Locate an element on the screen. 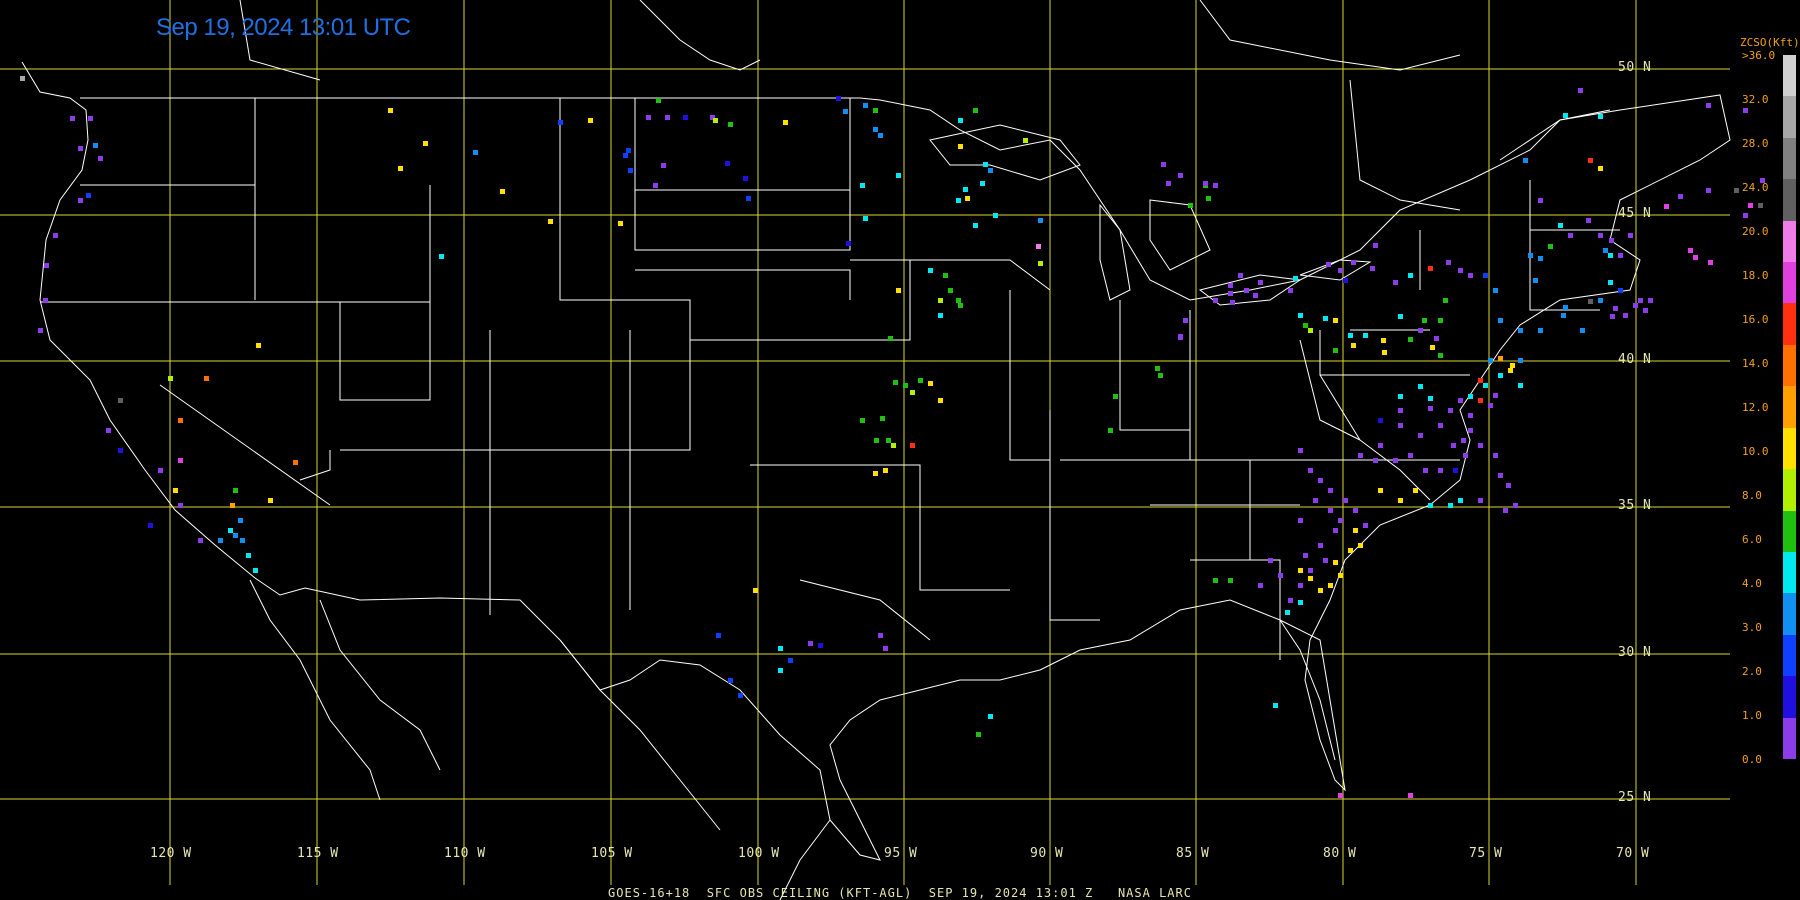 This screenshot has height=900, width=1800. lon-label: 80 W is located at coordinates (1340, 853).